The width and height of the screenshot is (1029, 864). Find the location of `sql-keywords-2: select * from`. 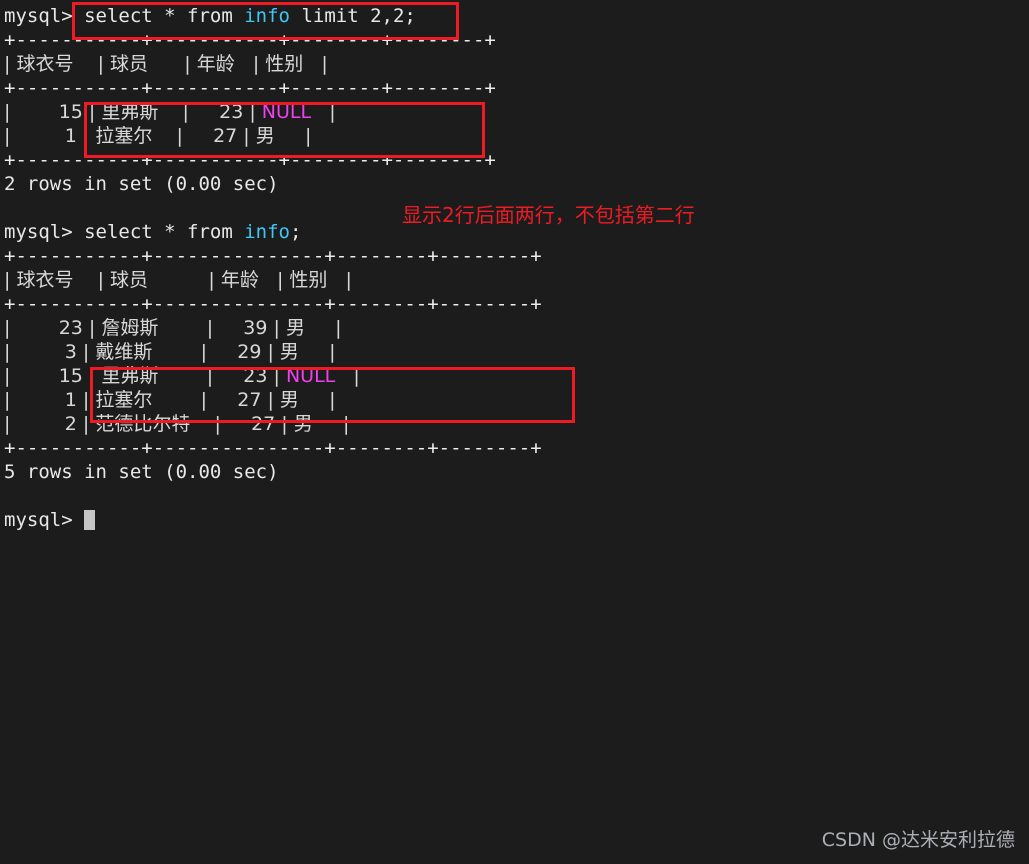

sql-keywords-2: select * from is located at coordinates (164, 232).